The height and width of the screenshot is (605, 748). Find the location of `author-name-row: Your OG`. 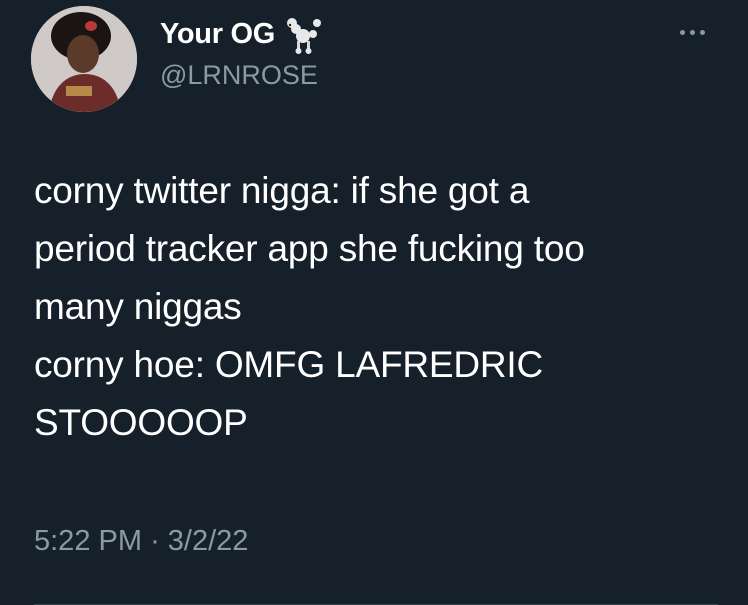

author-name-row: Your OG is located at coordinates (241, 34).